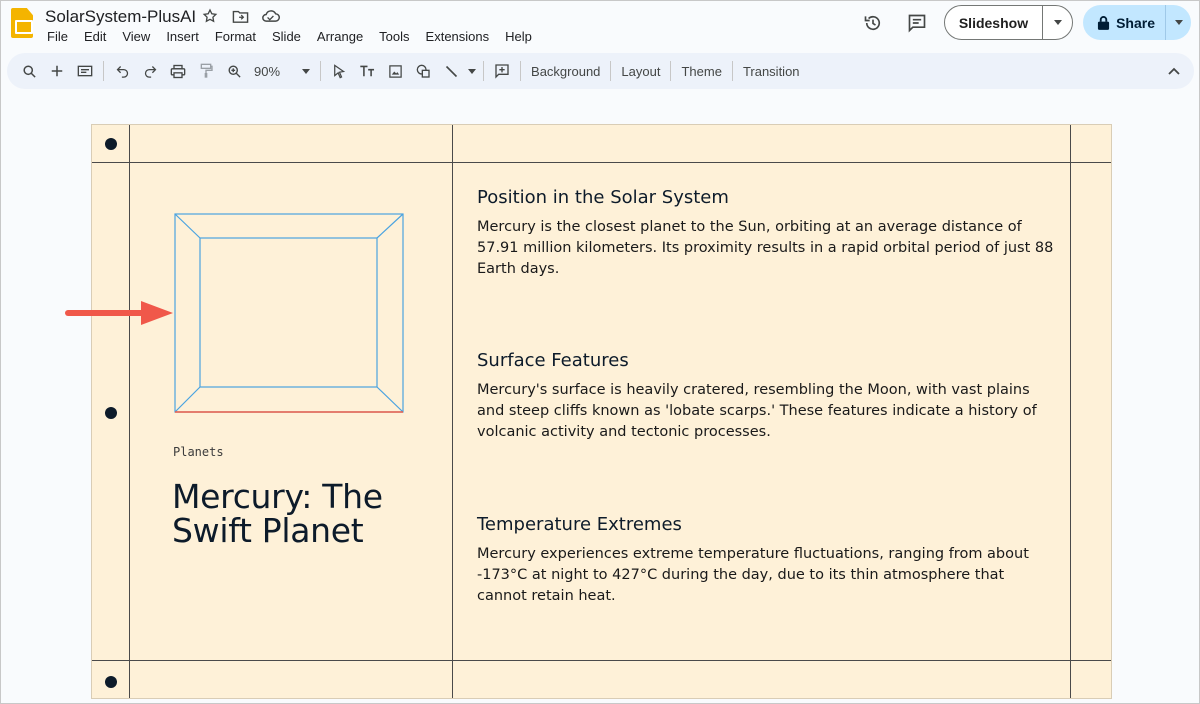 This screenshot has height=704, width=1200. Describe the element at coordinates (502, 71) in the screenshot. I see `add-comment-icon` at that location.